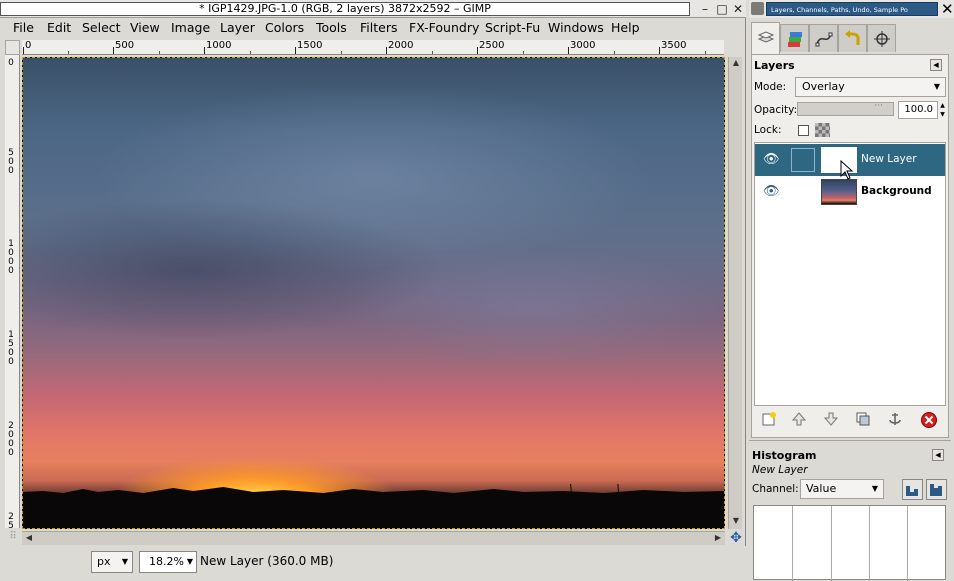  I want to click on ruler-label: 1500, so click(310, 45).